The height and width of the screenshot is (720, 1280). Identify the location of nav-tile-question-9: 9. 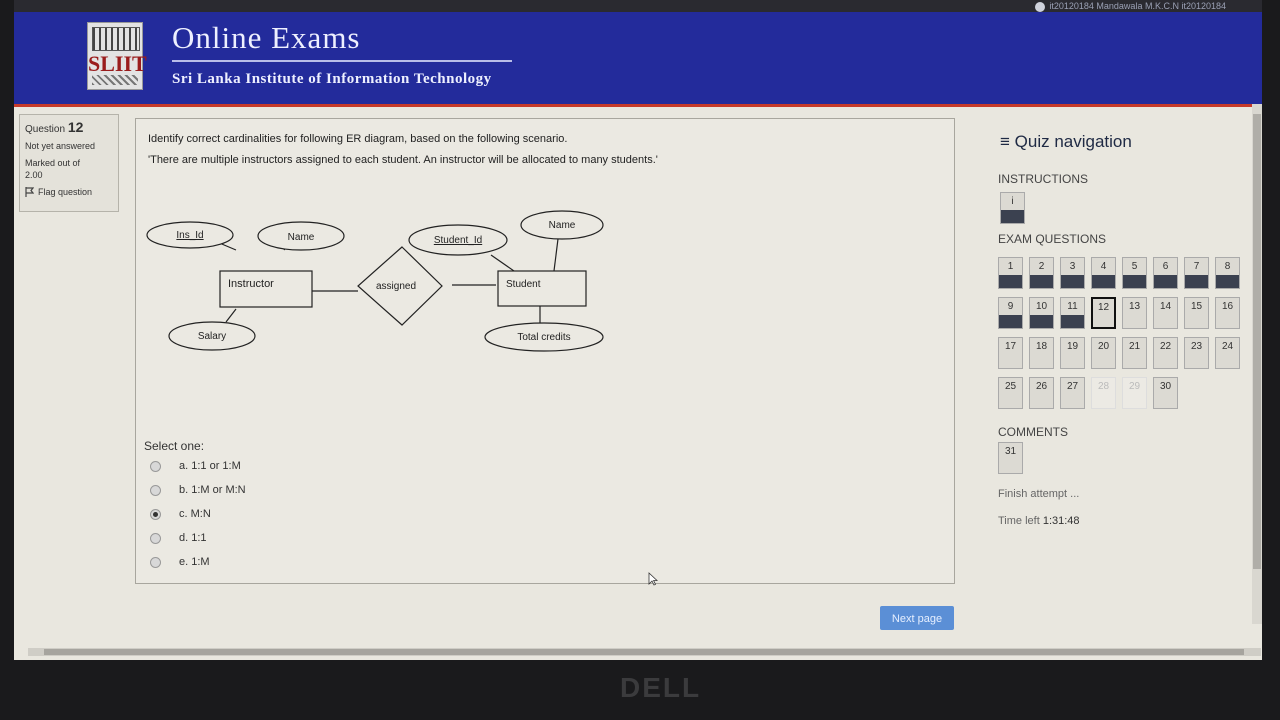
(1010, 313).